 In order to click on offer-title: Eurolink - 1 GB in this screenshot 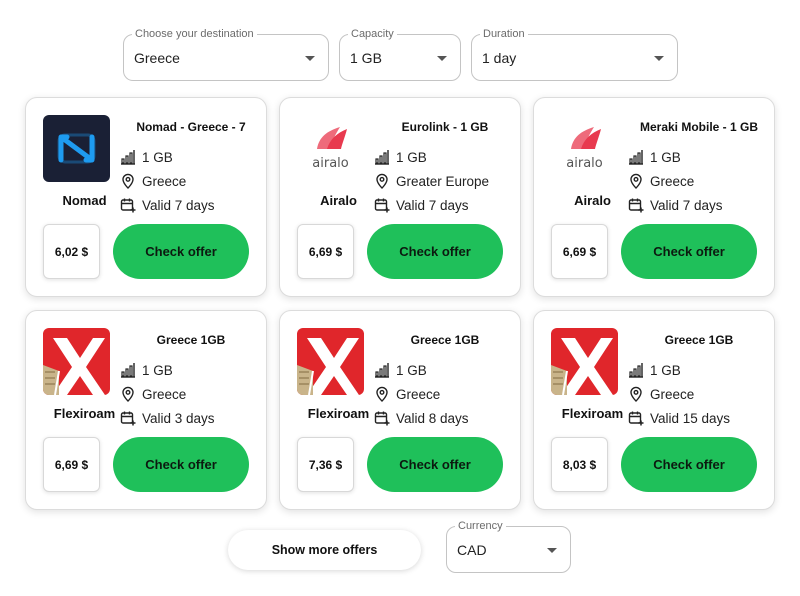, I will do `click(445, 127)`.